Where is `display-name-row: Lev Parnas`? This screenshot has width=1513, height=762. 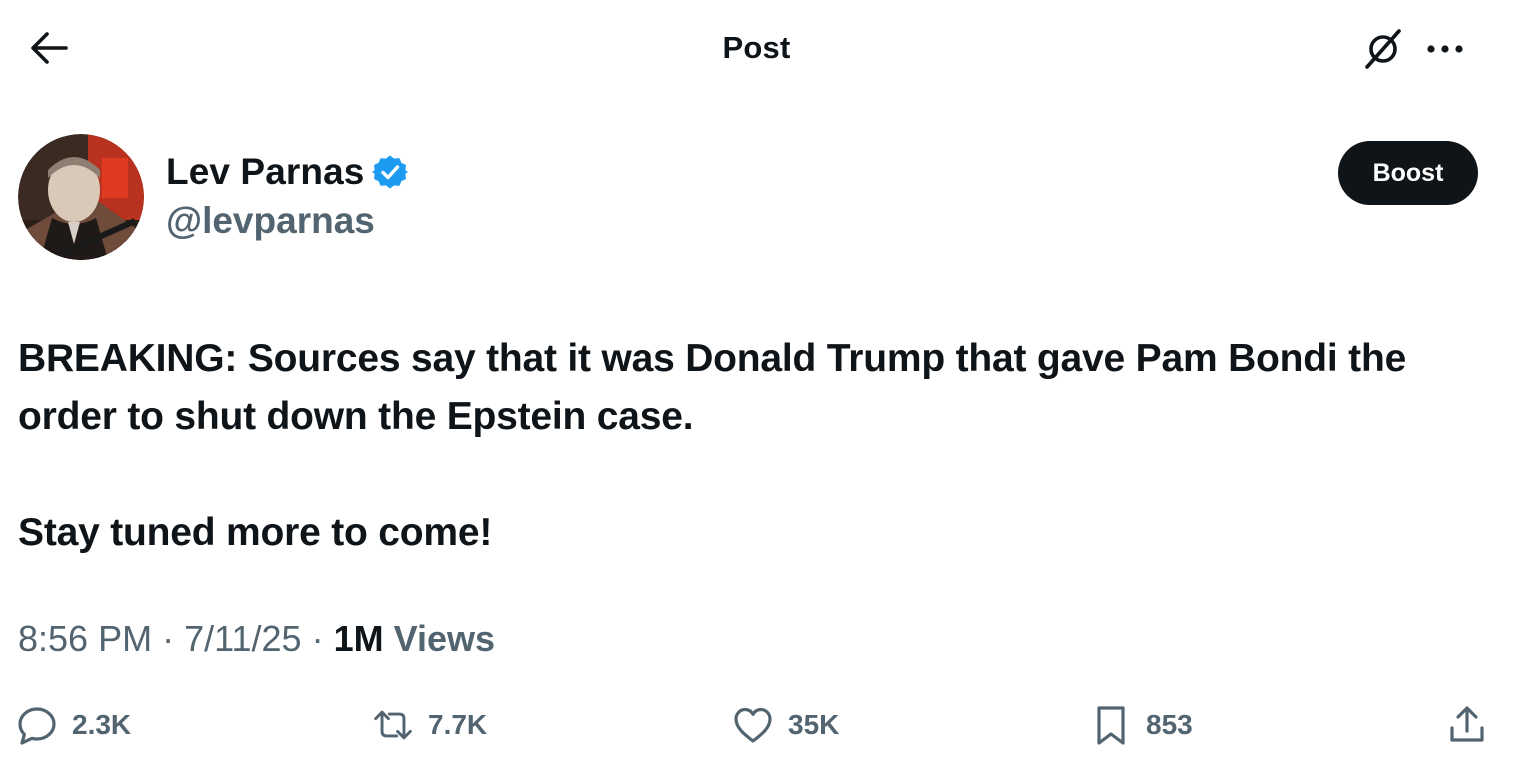 display-name-row: Lev Parnas is located at coordinates (287, 172).